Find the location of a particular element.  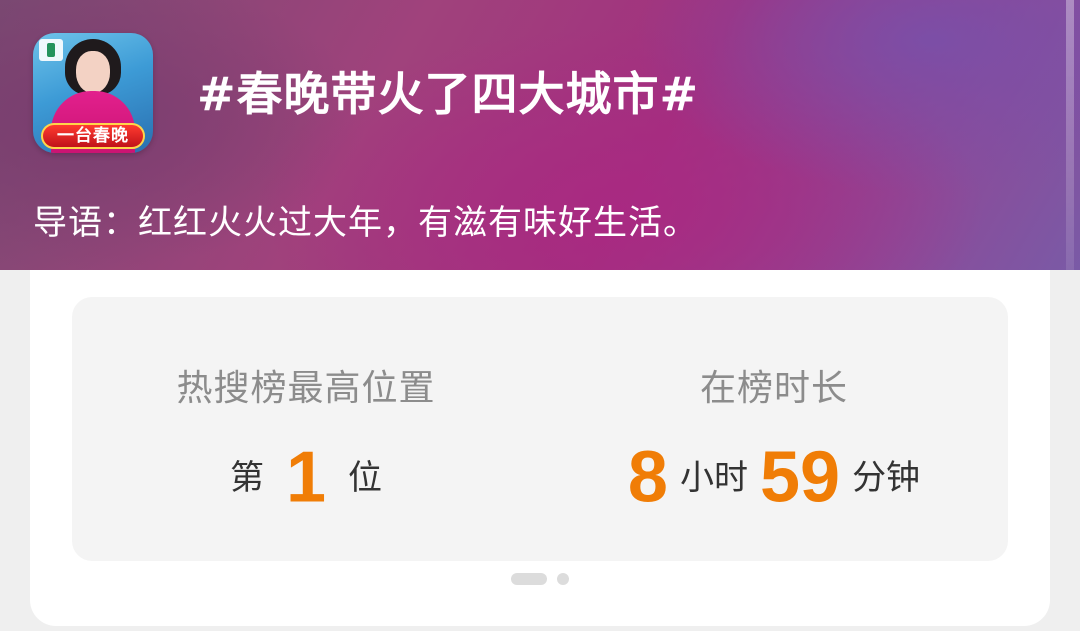

stat-duration-minutes-unit: 分钟 is located at coordinates (886, 477).